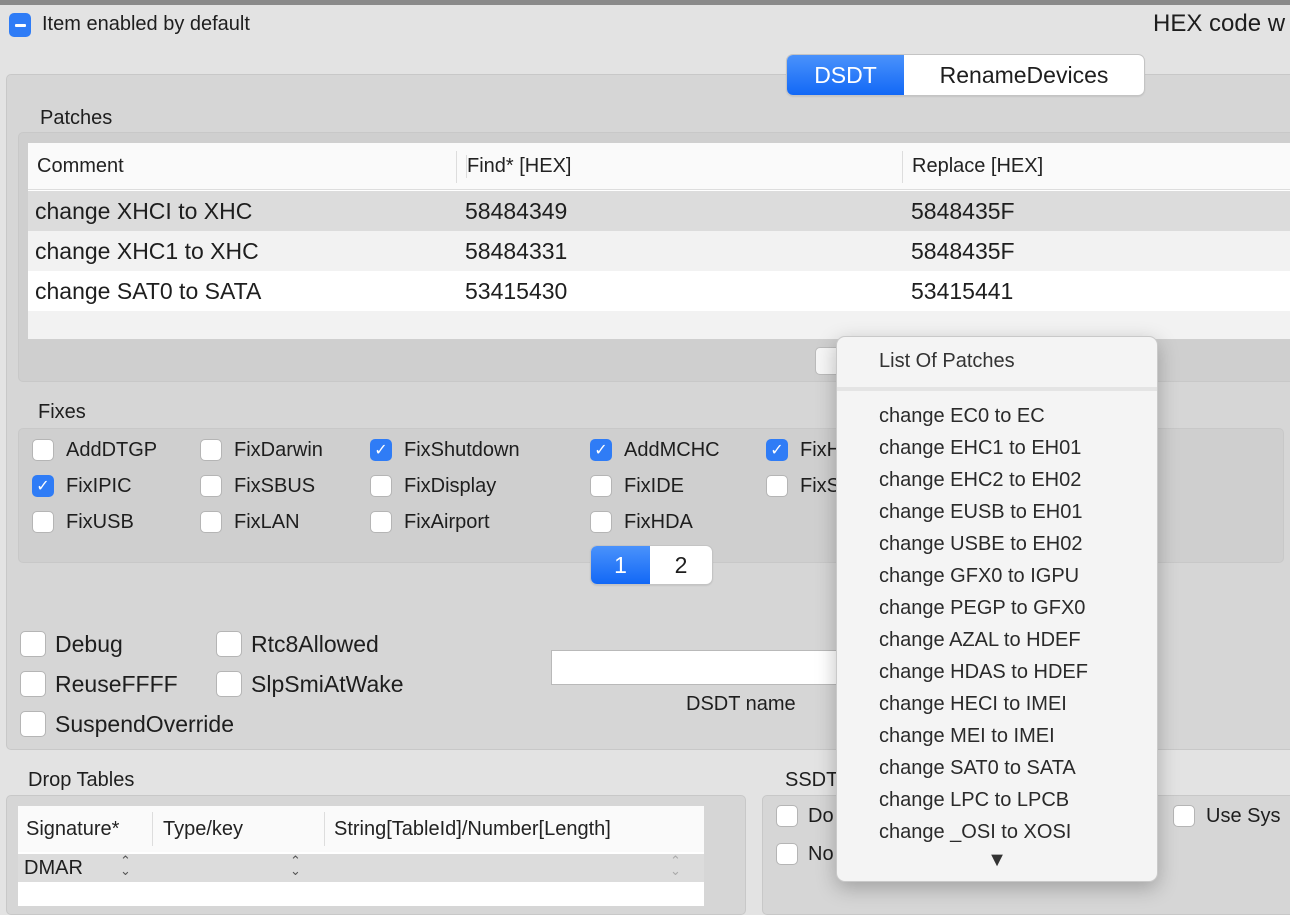 This screenshot has width=1290, height=915. I want to click on column-header-find: Find* [HEX], so click(518, 166).